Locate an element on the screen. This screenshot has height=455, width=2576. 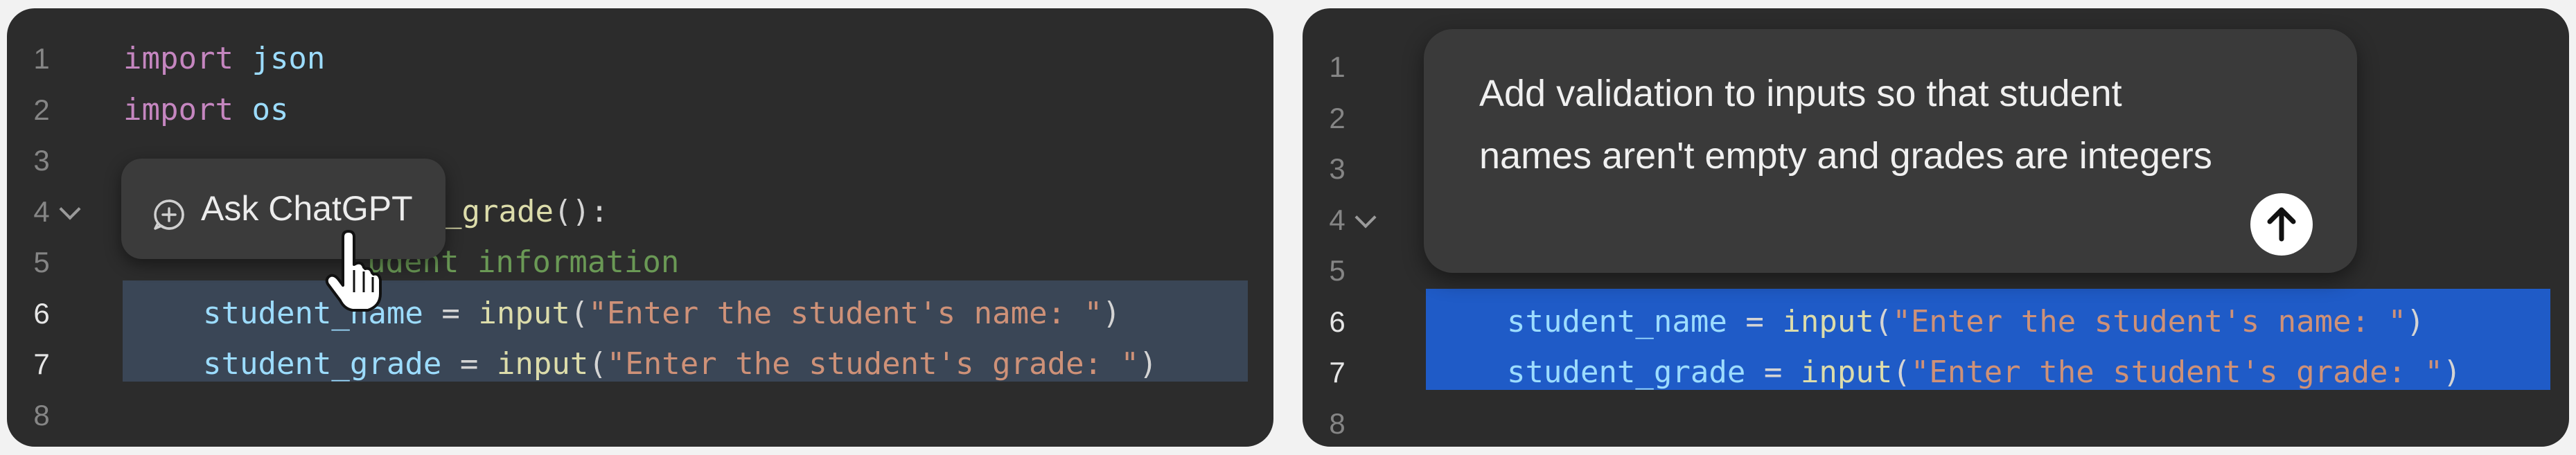
plus-chat-icon is located at coordinates (169, 214).